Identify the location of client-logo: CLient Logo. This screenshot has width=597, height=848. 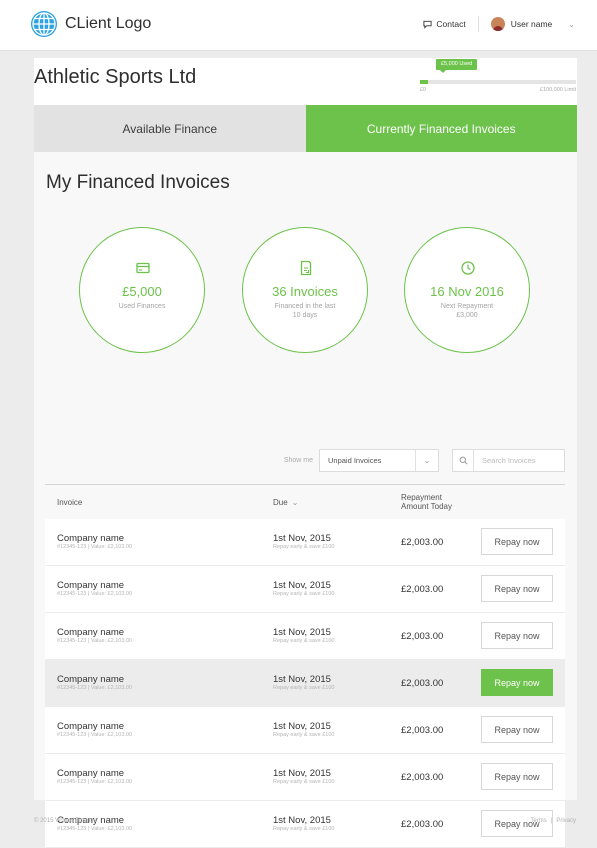
(90, 24).